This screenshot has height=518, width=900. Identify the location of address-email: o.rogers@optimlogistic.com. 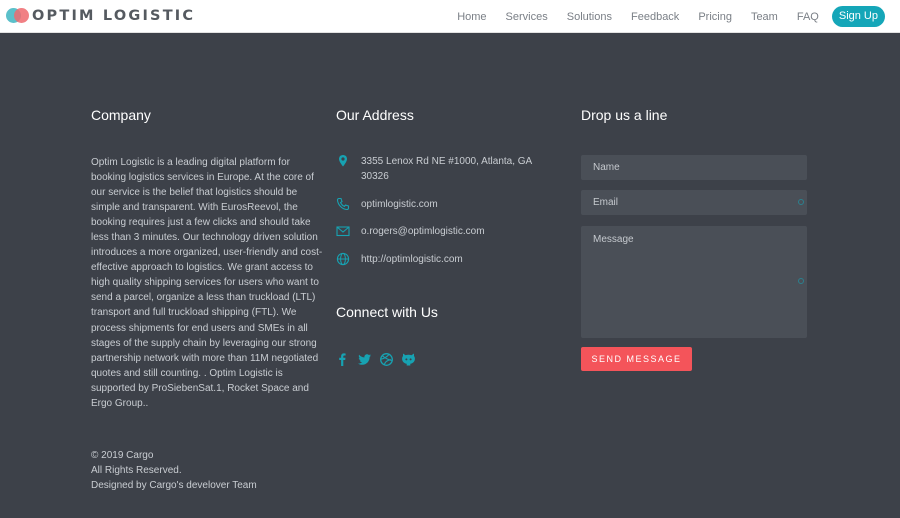
(423, 231).